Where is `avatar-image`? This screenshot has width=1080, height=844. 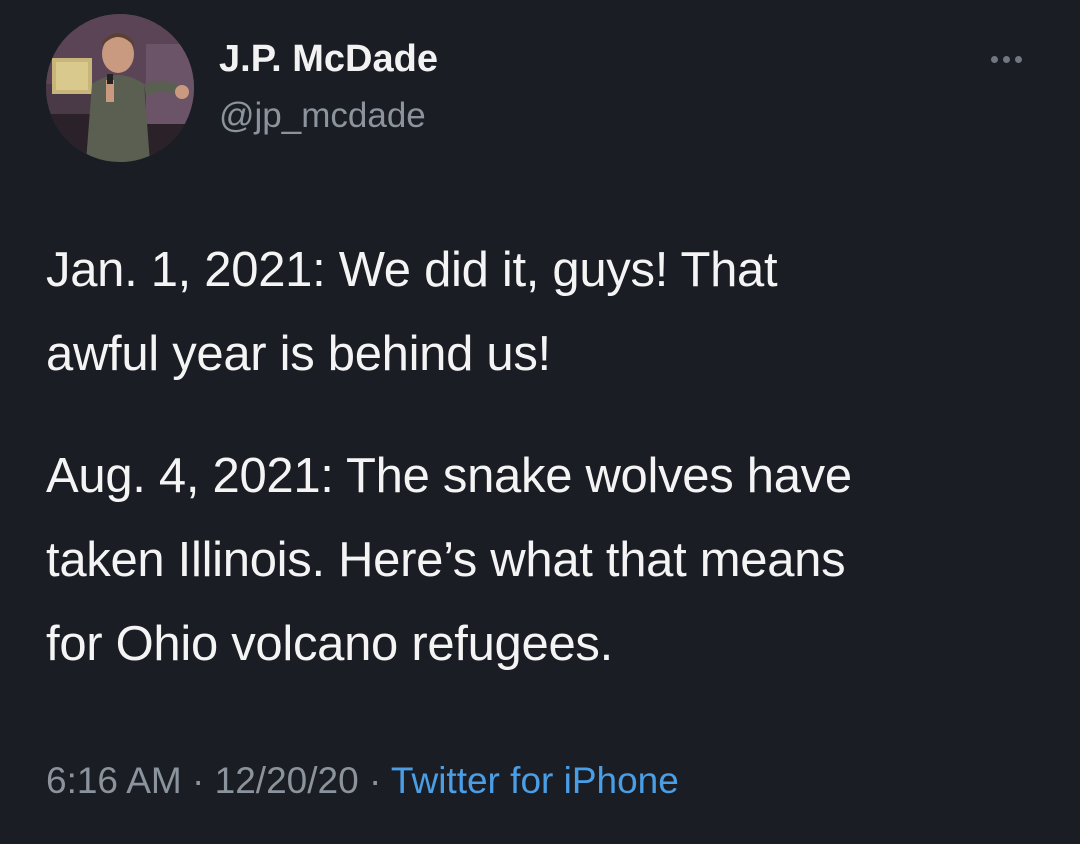 avatar-image is located at coordinates (120, 88).